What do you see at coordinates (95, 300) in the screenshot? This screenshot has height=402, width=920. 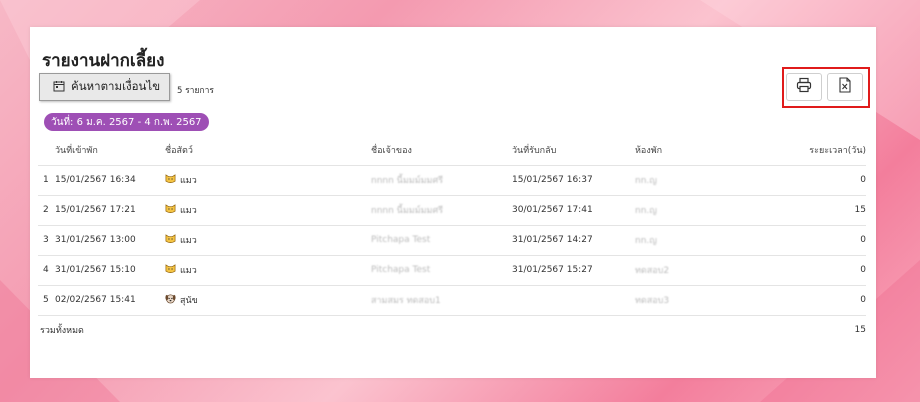 I see `check-in-date: 02/02/2567 15:41` at bounding box center [95, 300].